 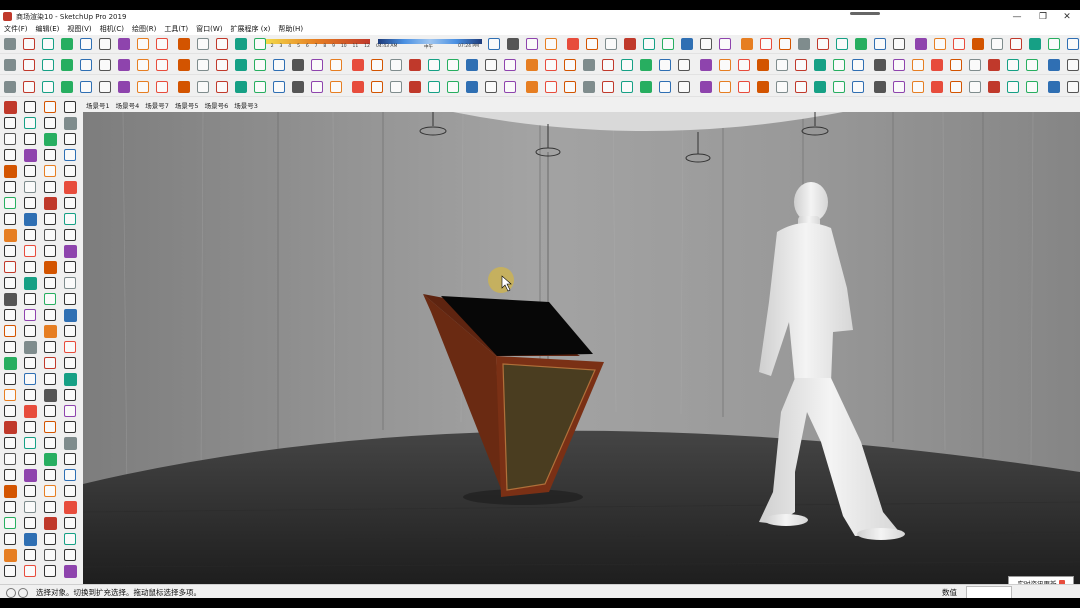 What do you see at coordinates (1043, 16) in the screenshot?
I see `maximize-button: ❐` at bounding box center [1043, 16].